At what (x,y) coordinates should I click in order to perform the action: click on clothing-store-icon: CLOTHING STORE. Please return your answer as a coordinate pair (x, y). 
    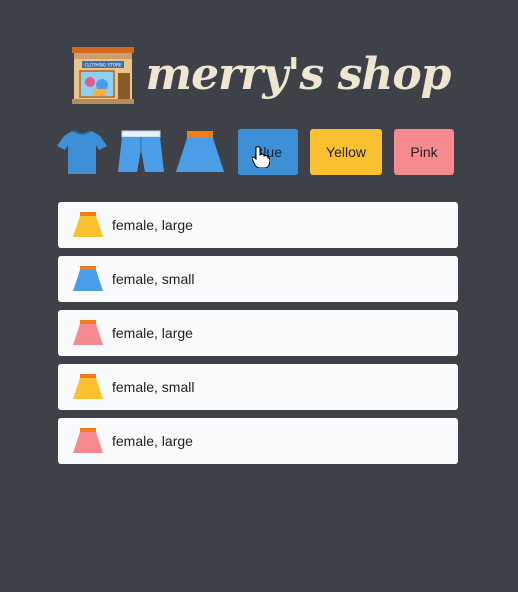
    Looking at the image, I should click on (102, 75).